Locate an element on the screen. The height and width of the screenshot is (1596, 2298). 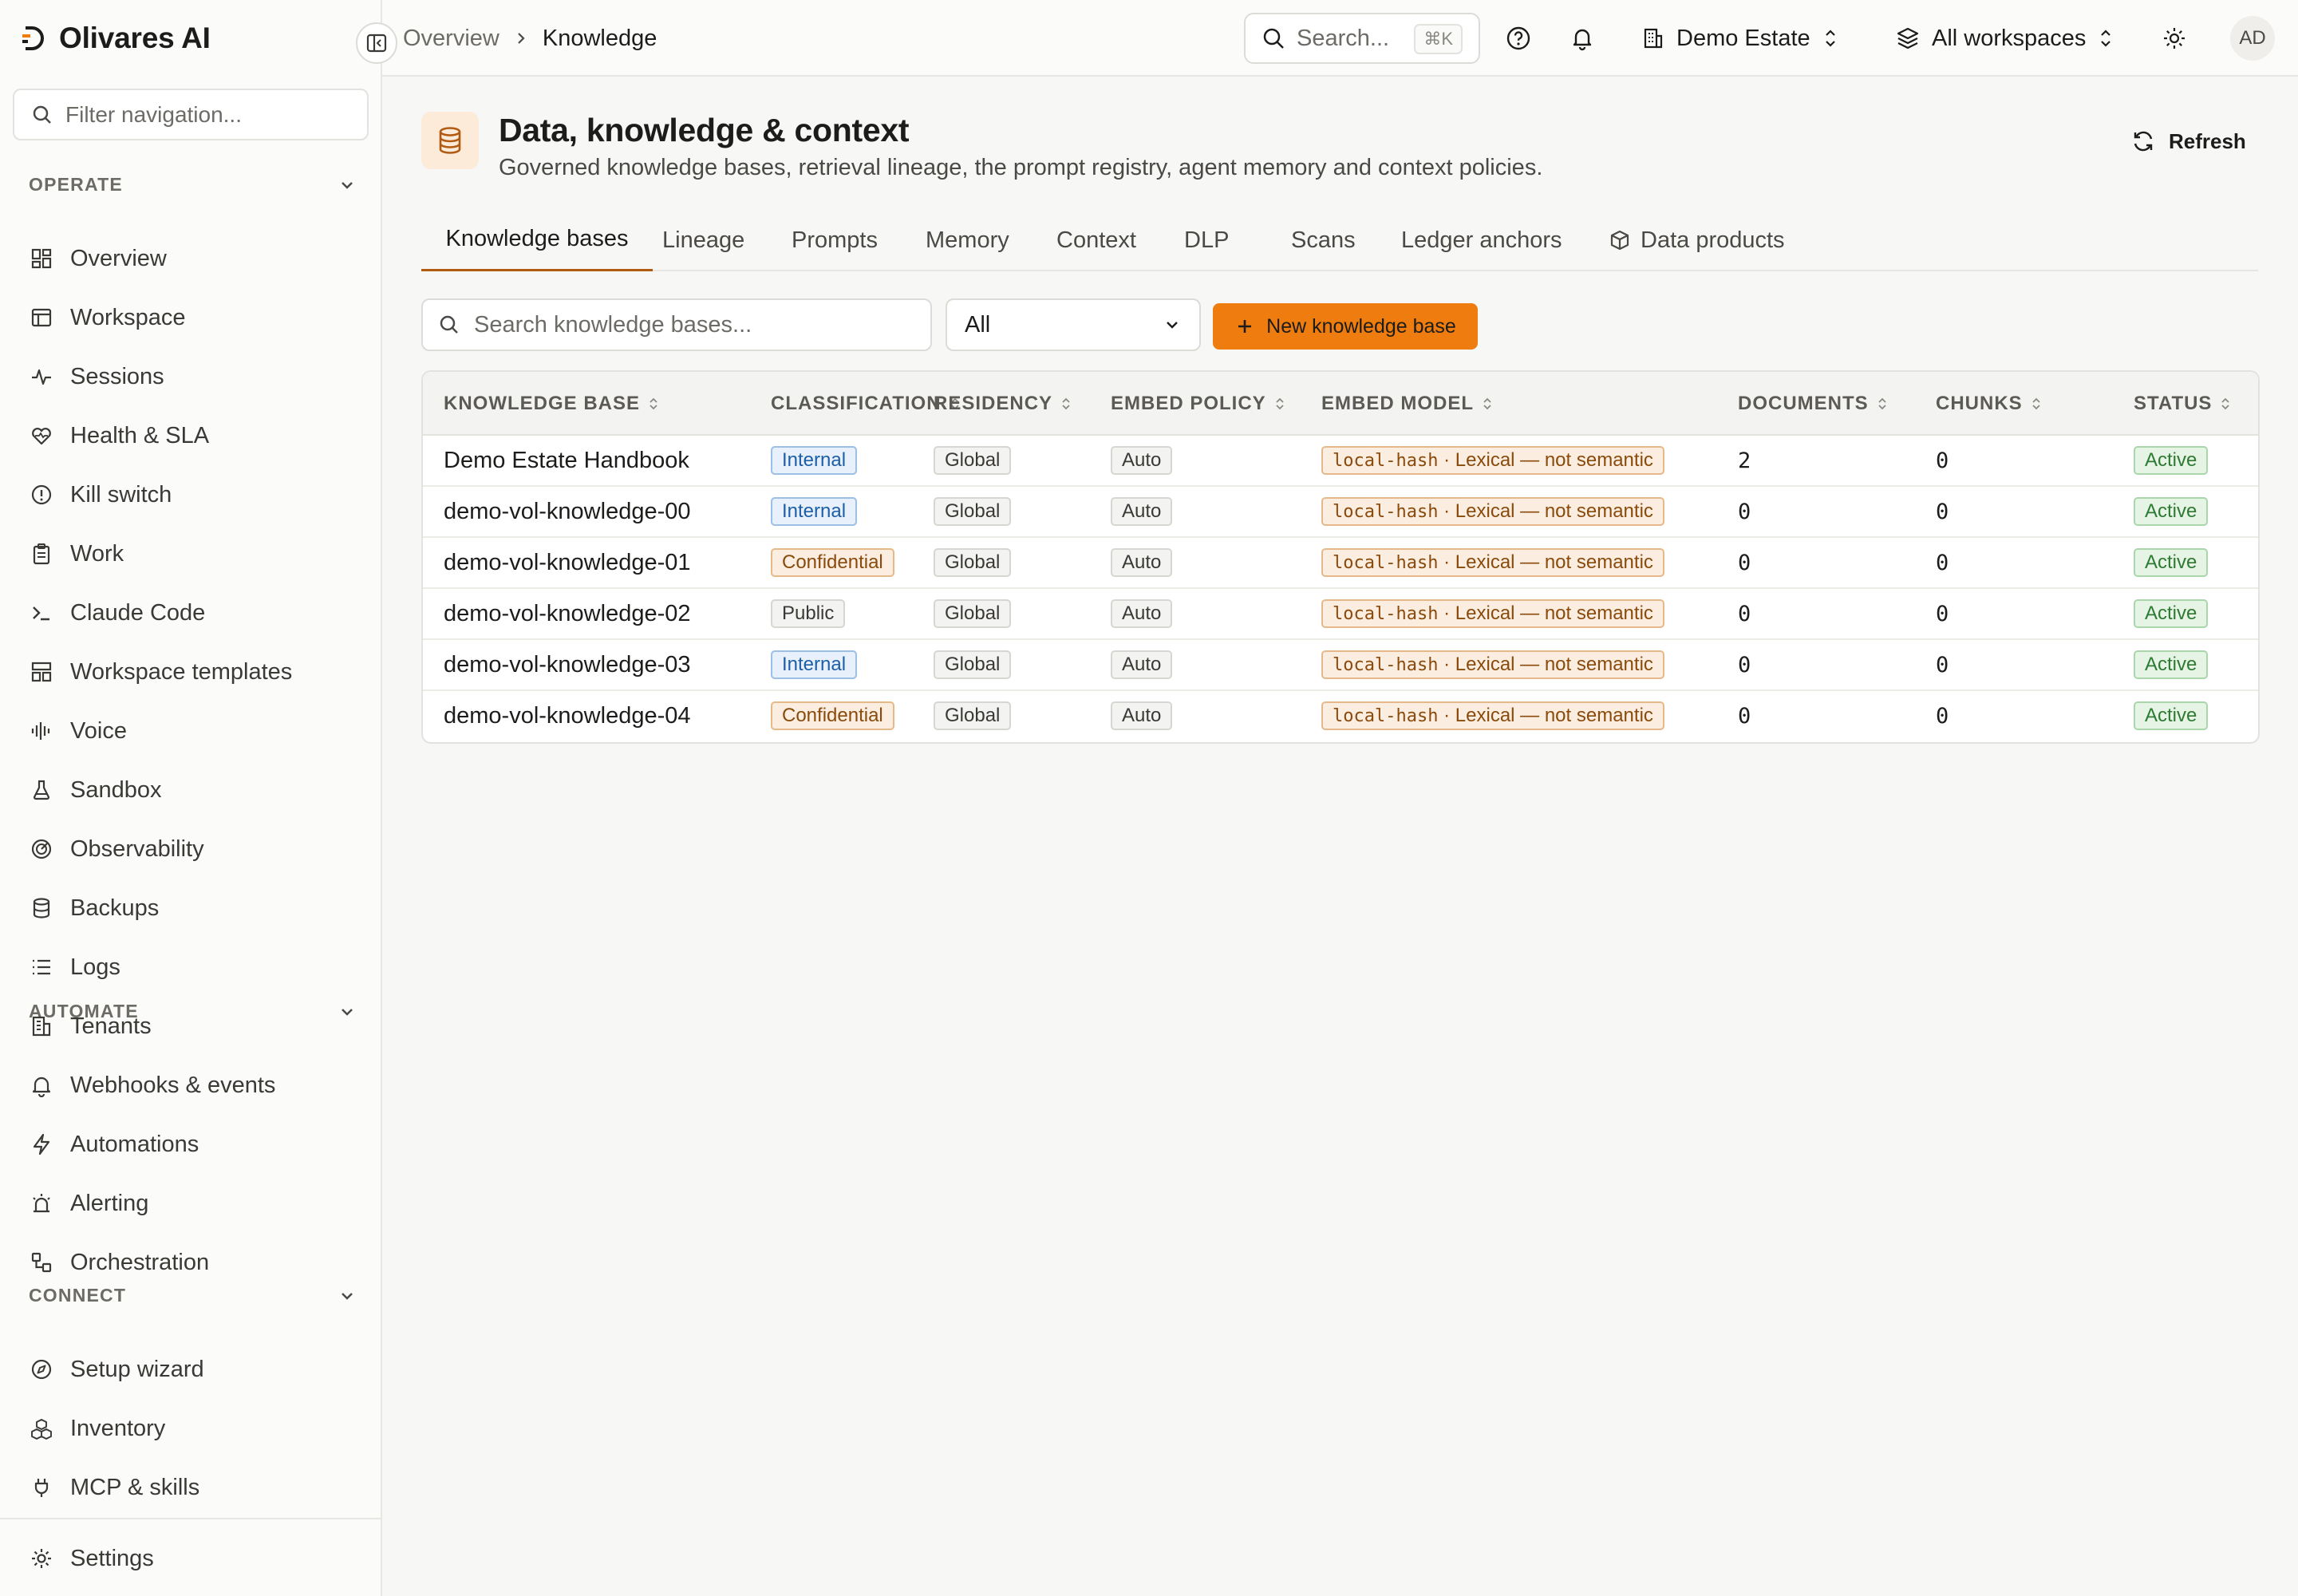
column-header-embed-policy: EMBED POLICY is located at coordinates (1198, 404).